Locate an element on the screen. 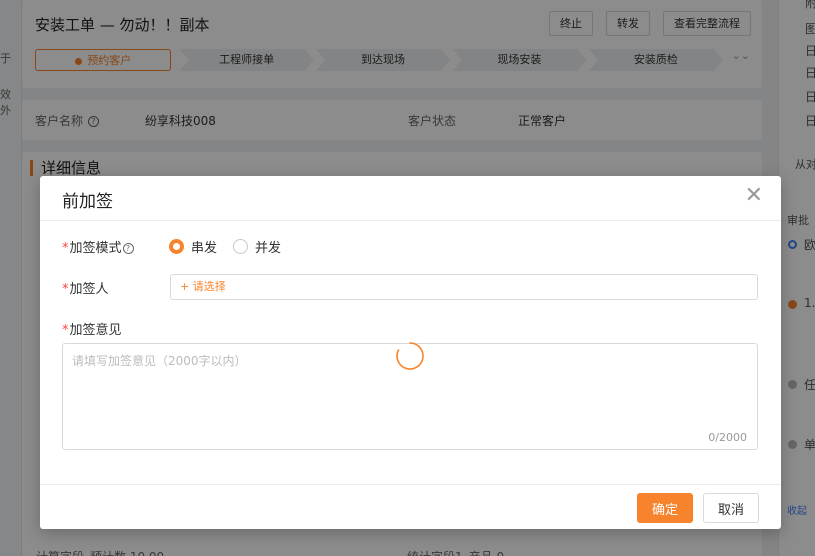  radio-checked-icon is located at coordinates (176, 246).